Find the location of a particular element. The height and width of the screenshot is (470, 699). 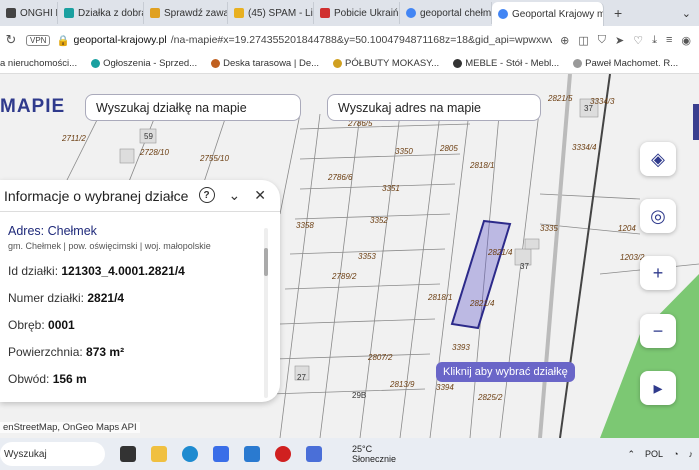

parcel-label: 3335 is located at coordinates (549, 228).